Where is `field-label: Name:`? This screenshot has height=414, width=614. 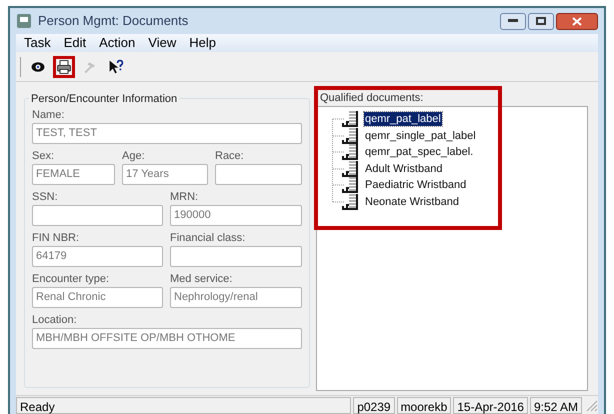
field-label: Name: is located at coordinates (49, 115).